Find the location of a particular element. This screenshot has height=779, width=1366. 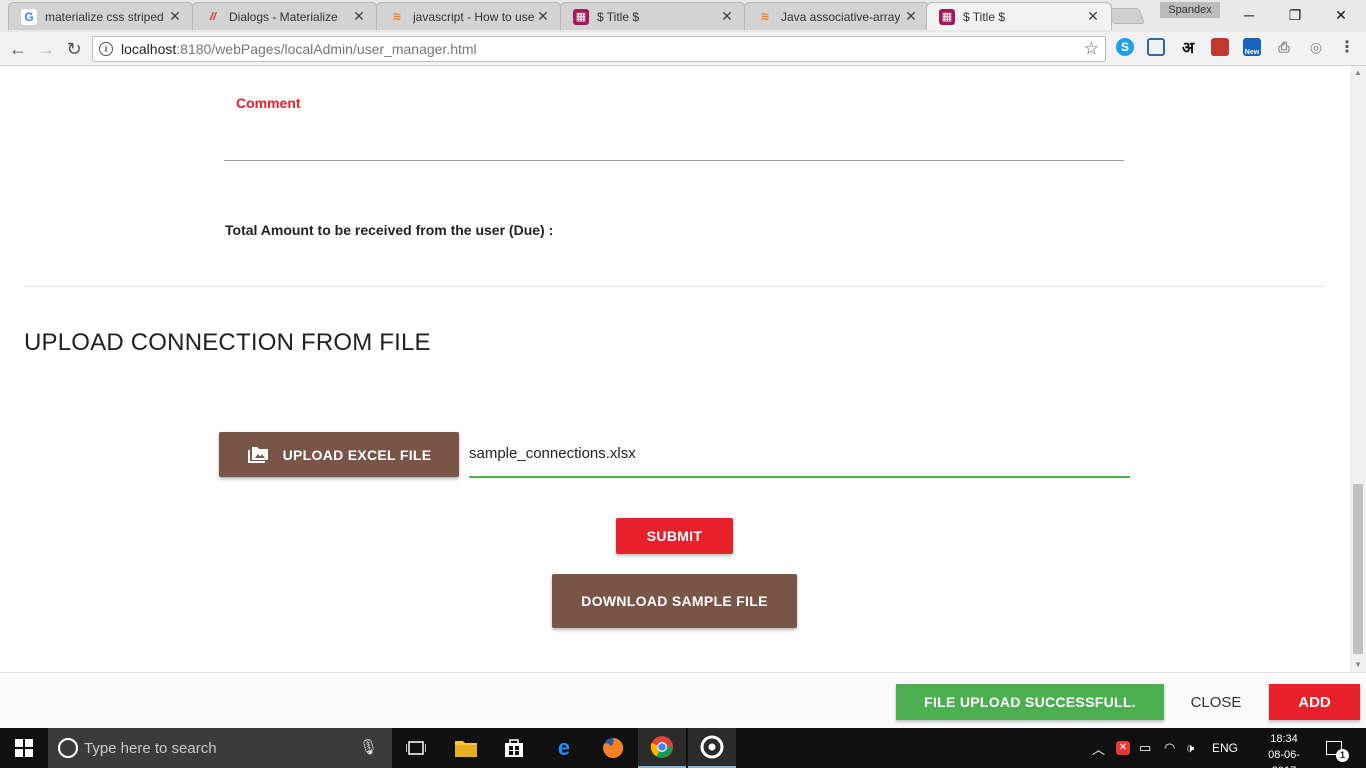

browser-tab: // Dialogs - Materialize ✕ is located at coordinates (285, 16).